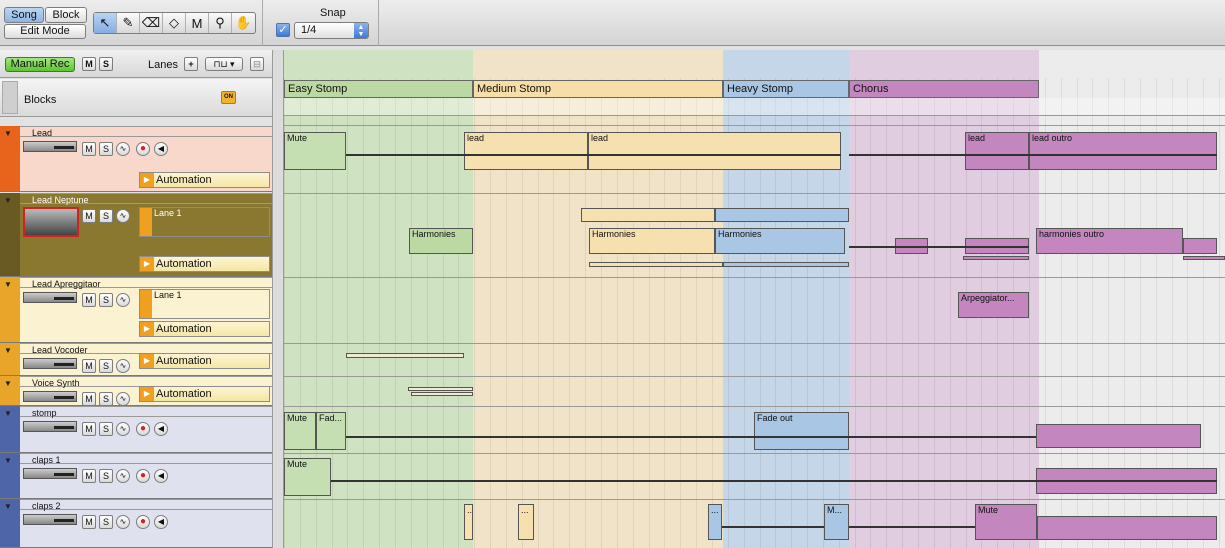  Describe the element at coordinates (128, 23) in the screenshot. I see `pencil-icon: ✎` at that location.